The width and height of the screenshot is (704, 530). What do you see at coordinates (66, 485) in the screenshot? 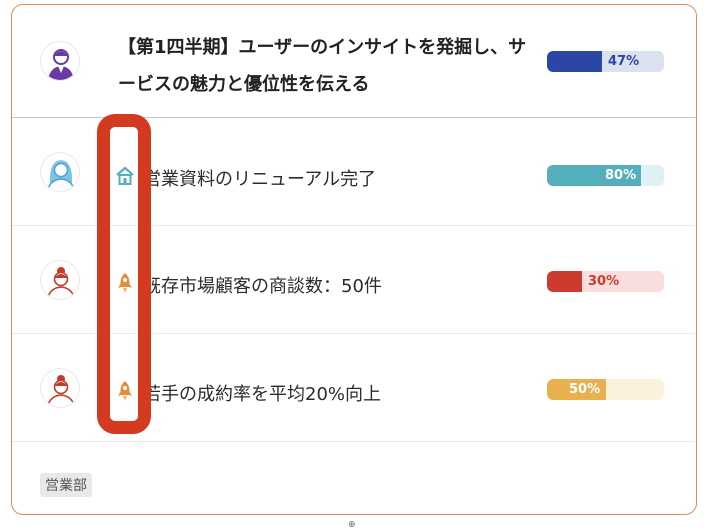
I see `department-tag: 営業部` at bounding box center [66, 485].